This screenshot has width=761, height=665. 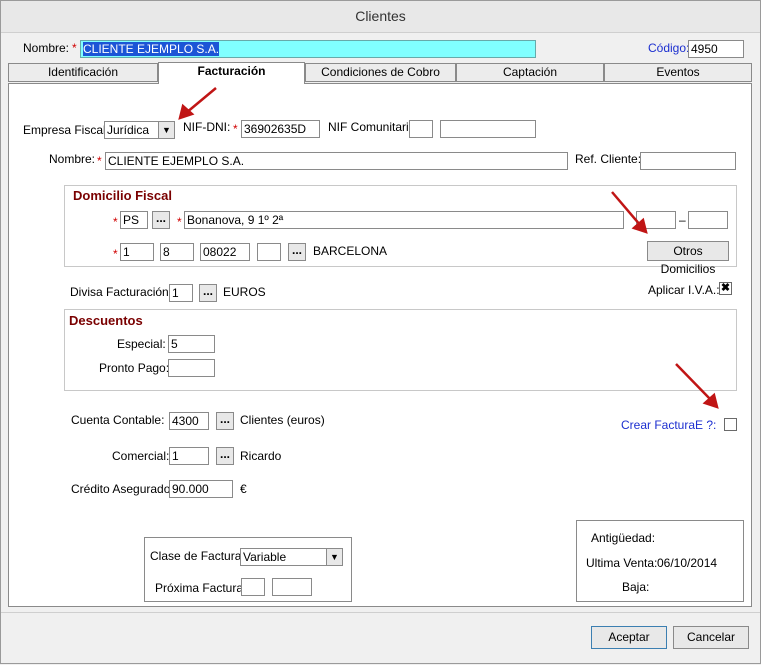 What do you see at coordinates (626, 209) in the screenshot?
I see `arrow-otros-domicilios-icon` at bounding box center [626, 209].